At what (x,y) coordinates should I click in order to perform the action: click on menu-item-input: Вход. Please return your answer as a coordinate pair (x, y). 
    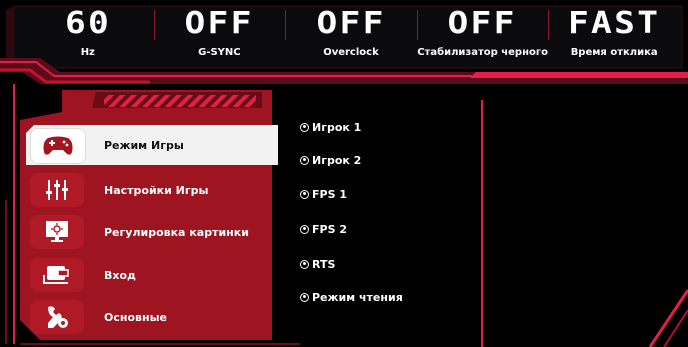
    Looking at the image, I should click on (162, 275).